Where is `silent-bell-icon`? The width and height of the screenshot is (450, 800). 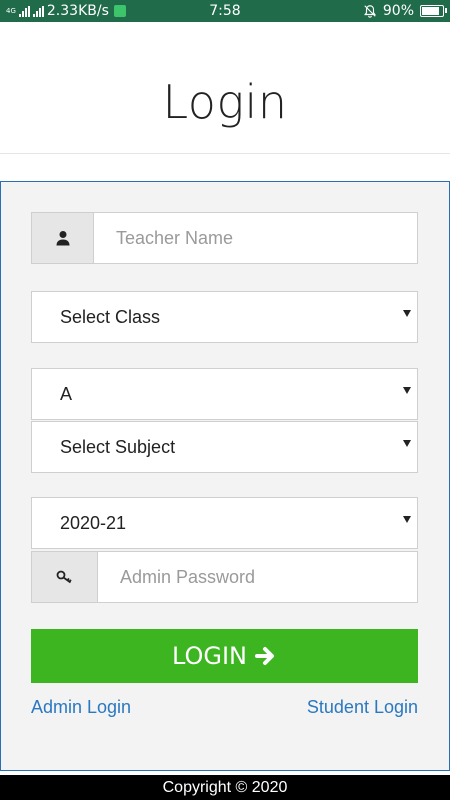
silent-bell-icon is located at coordinates (369, 11).